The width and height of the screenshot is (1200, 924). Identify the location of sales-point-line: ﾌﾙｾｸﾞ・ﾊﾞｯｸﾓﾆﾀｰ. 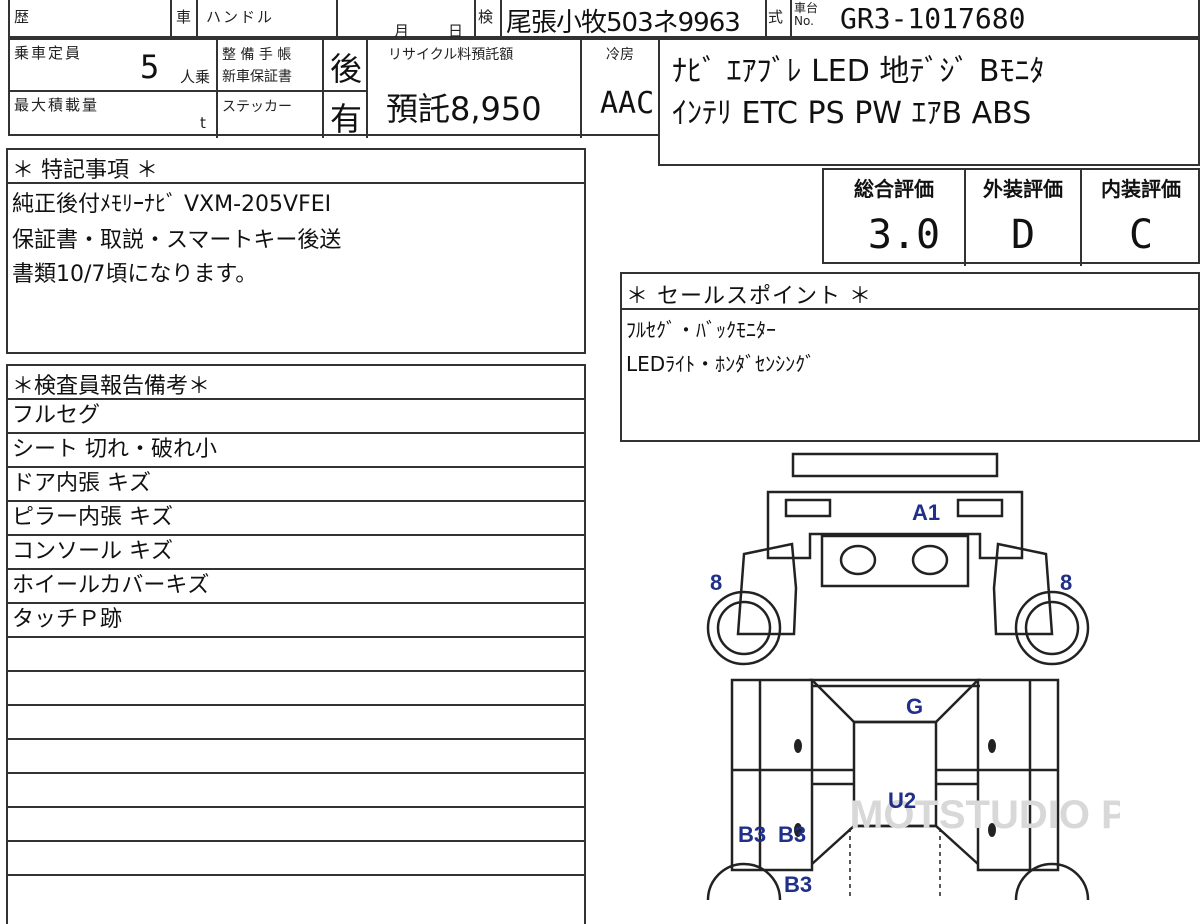
(701, 330).